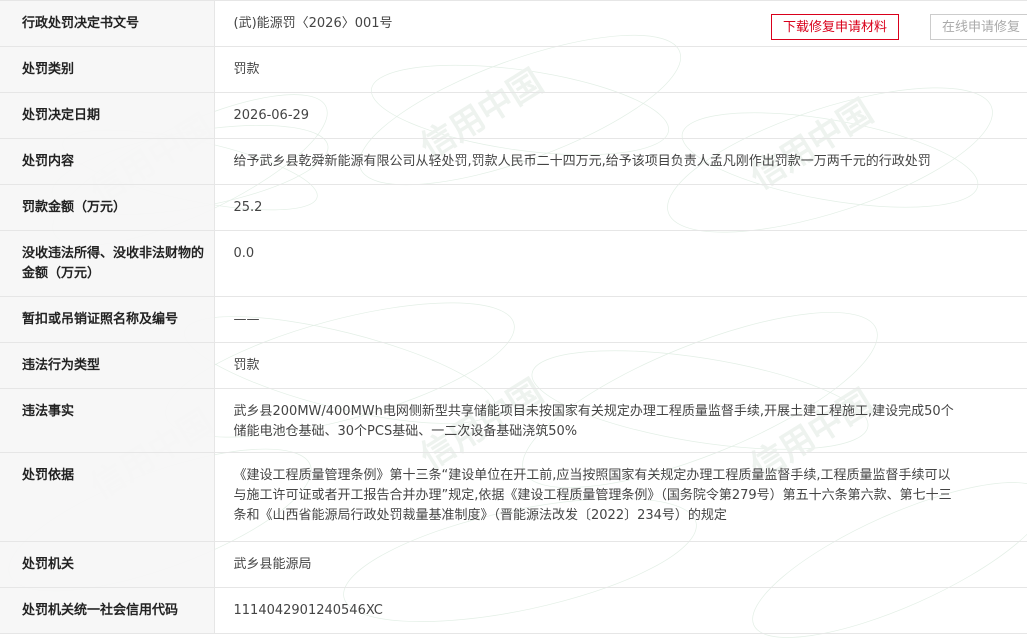 The image size is (1027, 642). I want to click on row-value: ——, so click(620, 319).